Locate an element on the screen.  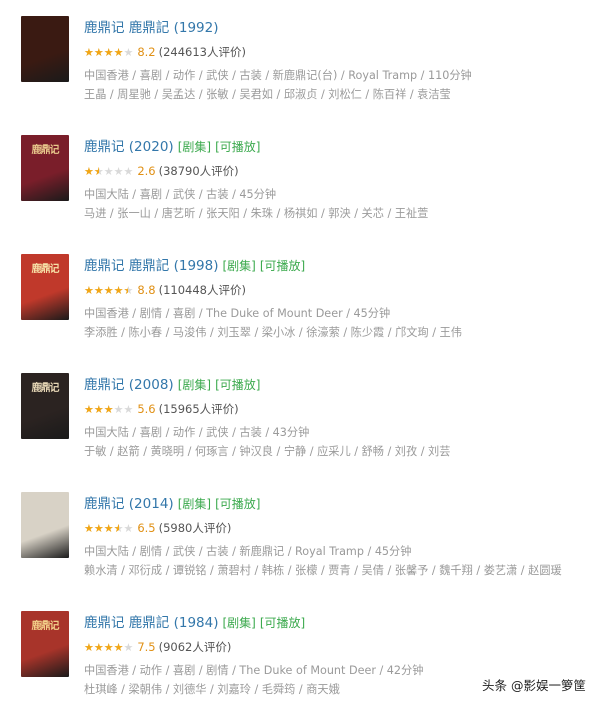
movie-title-row: 鹿鼎记 (2014) [剧集] [可播放] is located at coordinates (172, 502).